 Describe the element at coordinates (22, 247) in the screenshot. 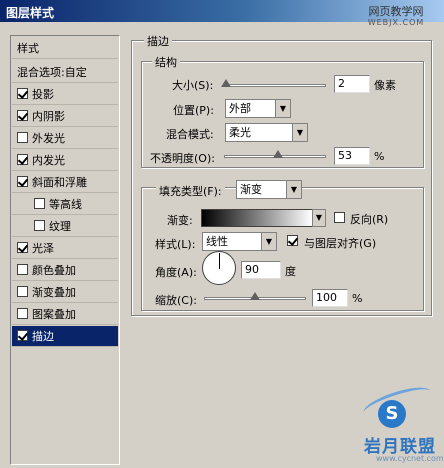

I see `satin-checkbox` at that location.